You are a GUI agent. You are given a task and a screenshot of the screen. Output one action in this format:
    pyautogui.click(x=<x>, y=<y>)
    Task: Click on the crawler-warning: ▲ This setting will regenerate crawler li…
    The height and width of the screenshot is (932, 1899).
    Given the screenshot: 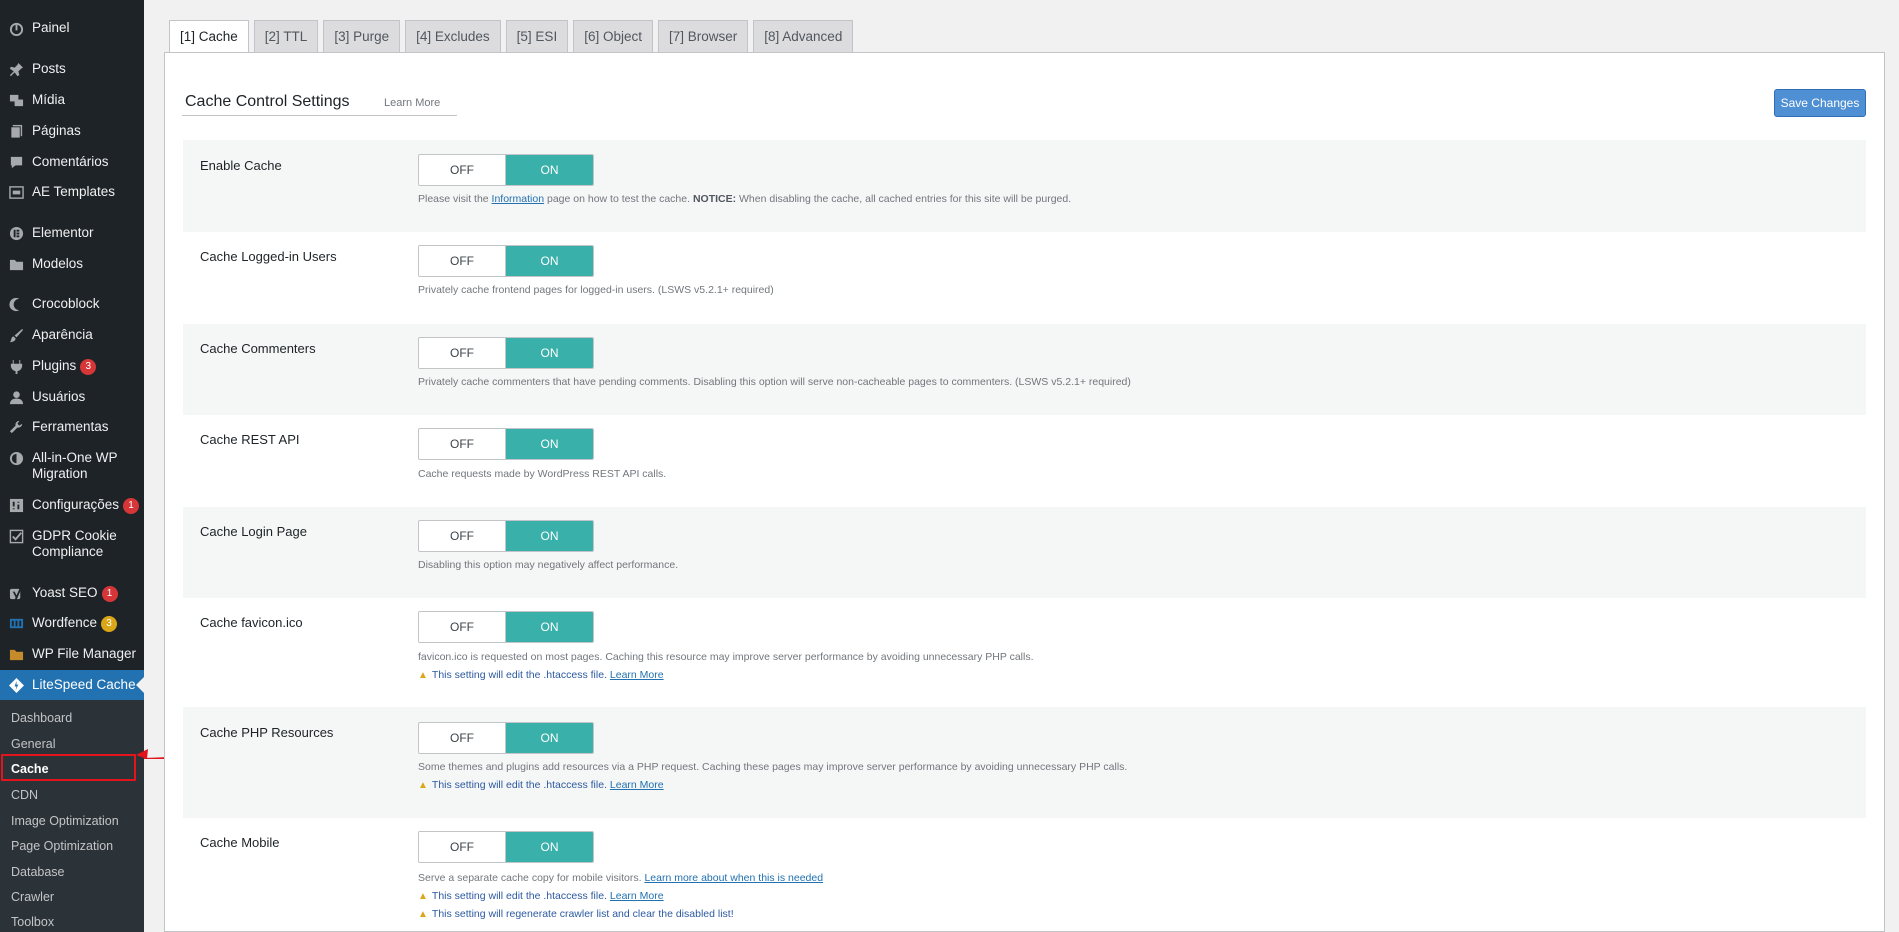 What is the action you would take?
    pyautogui.click(x=576, y=914)
    